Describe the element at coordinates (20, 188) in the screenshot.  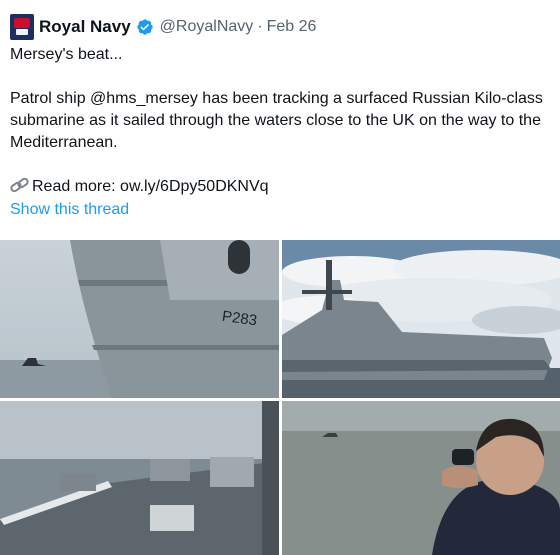
I see `link-icon` at that location.